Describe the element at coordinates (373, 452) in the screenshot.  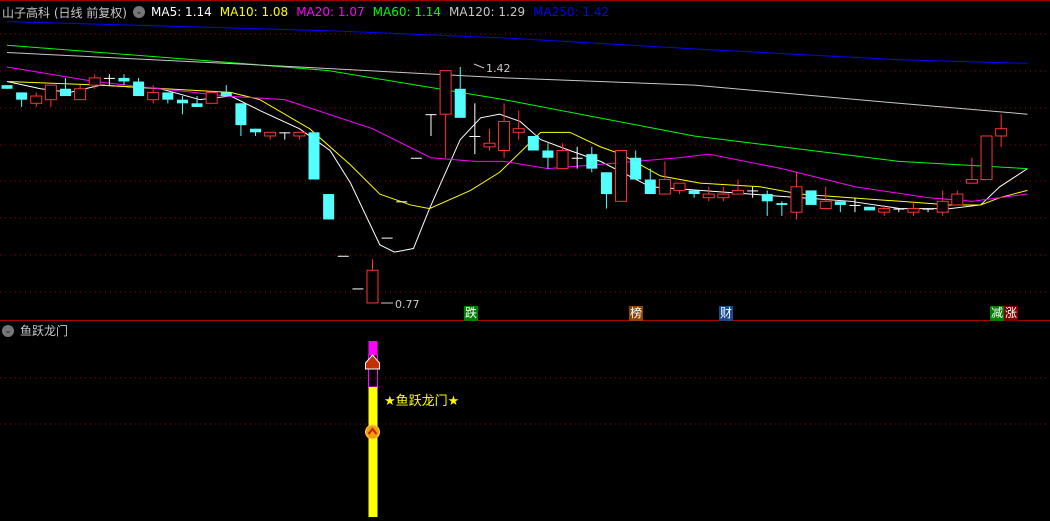
I see `signal-bar` at that location.